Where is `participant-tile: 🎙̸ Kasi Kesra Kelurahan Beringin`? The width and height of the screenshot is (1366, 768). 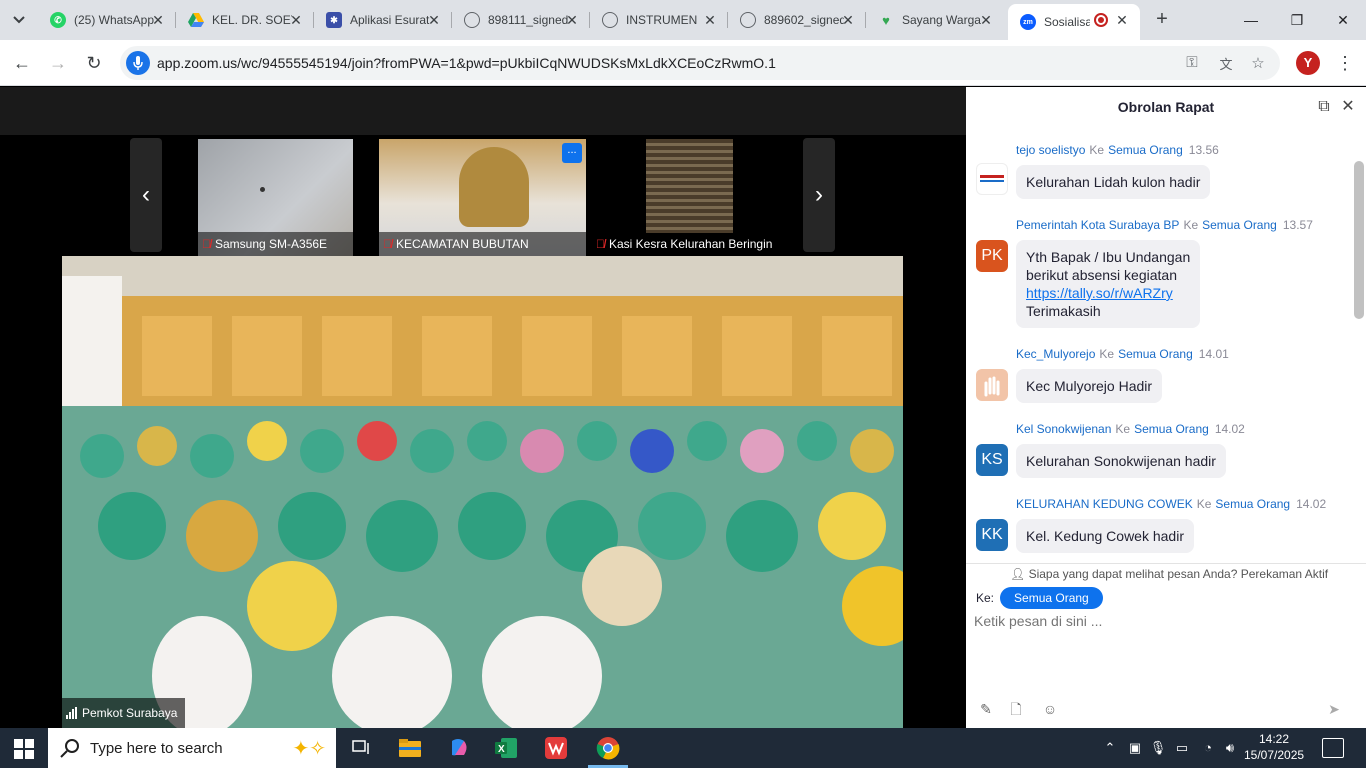
participant-tile: 🎙̸ Kasi Kesra Kelurahan Beringin is located at coordinates (692, 197).